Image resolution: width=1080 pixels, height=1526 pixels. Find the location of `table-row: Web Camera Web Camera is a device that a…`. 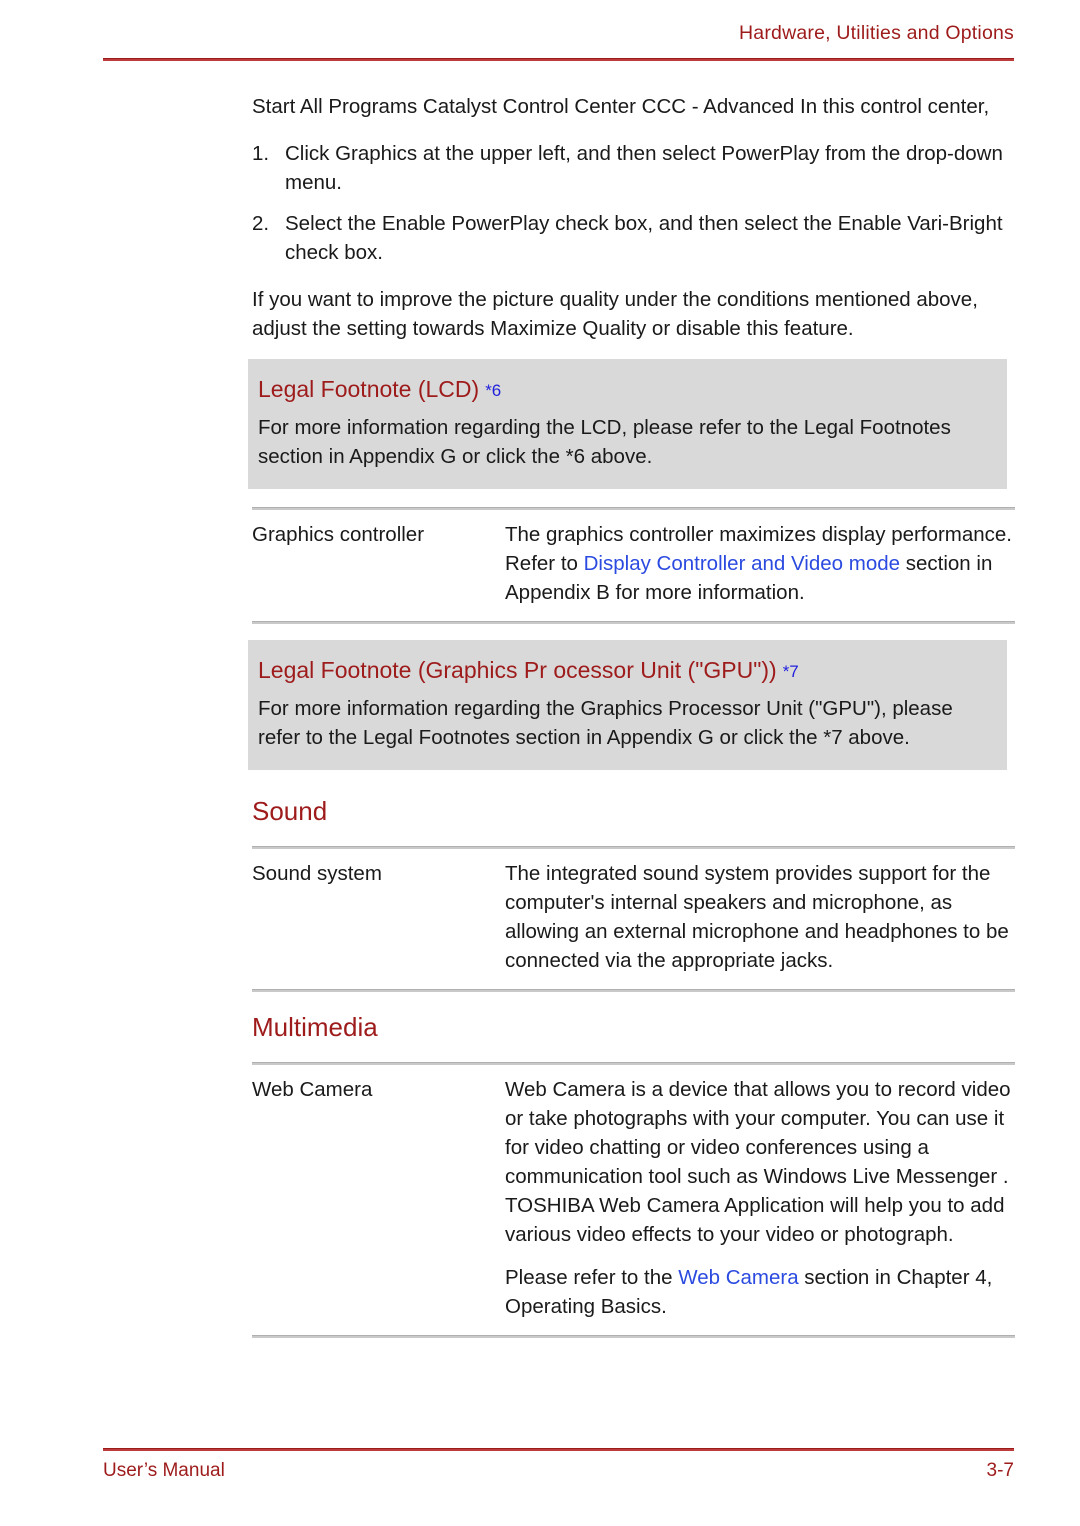

table-row: Web Camera Web Camera is a device that a… is located at coordinates (633, 1200).